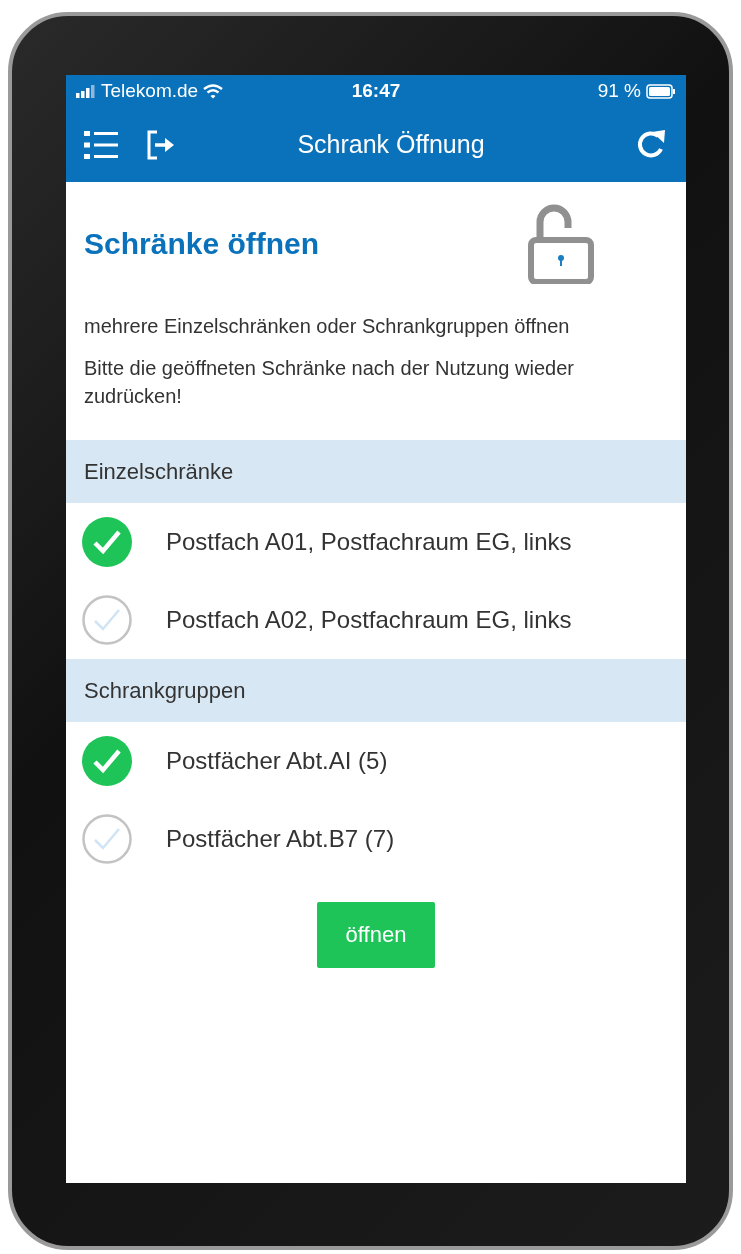 Image resolution: width=741 pixels, height=1254 pixels. I want to click on locker-label: Postfächer Abt.AI (5), so click(277, 761).